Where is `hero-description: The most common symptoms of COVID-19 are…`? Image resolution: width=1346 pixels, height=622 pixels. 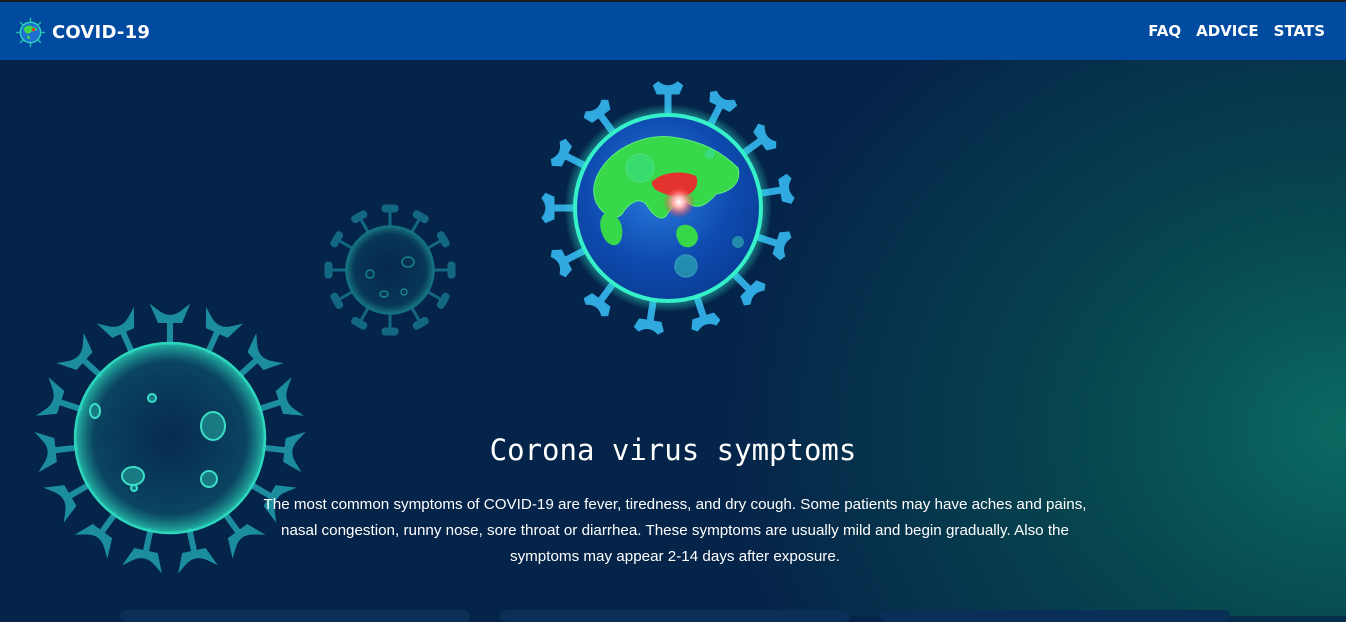
hero-description: The most common symptoms of COVID-19 are… is located at coordinates (675, 530).